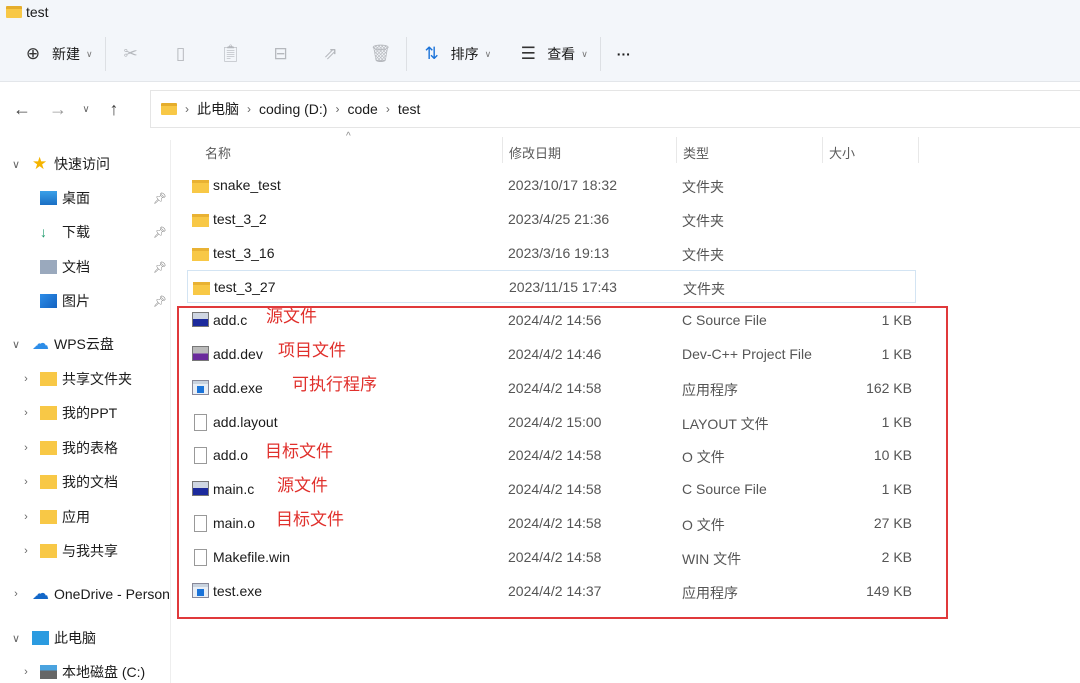 The width and height of the screenshot is (1080, 683). I want to click on file-date: 2023/3/16 19:13, so click(559, 252).